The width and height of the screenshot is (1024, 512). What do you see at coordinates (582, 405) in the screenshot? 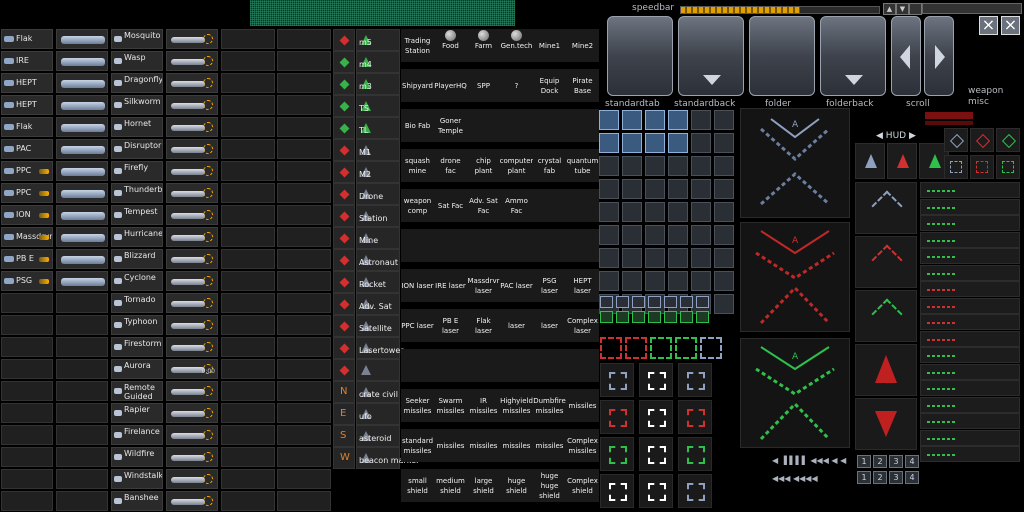
I see `building-cell: missiles` at bounding box center [582, 405].